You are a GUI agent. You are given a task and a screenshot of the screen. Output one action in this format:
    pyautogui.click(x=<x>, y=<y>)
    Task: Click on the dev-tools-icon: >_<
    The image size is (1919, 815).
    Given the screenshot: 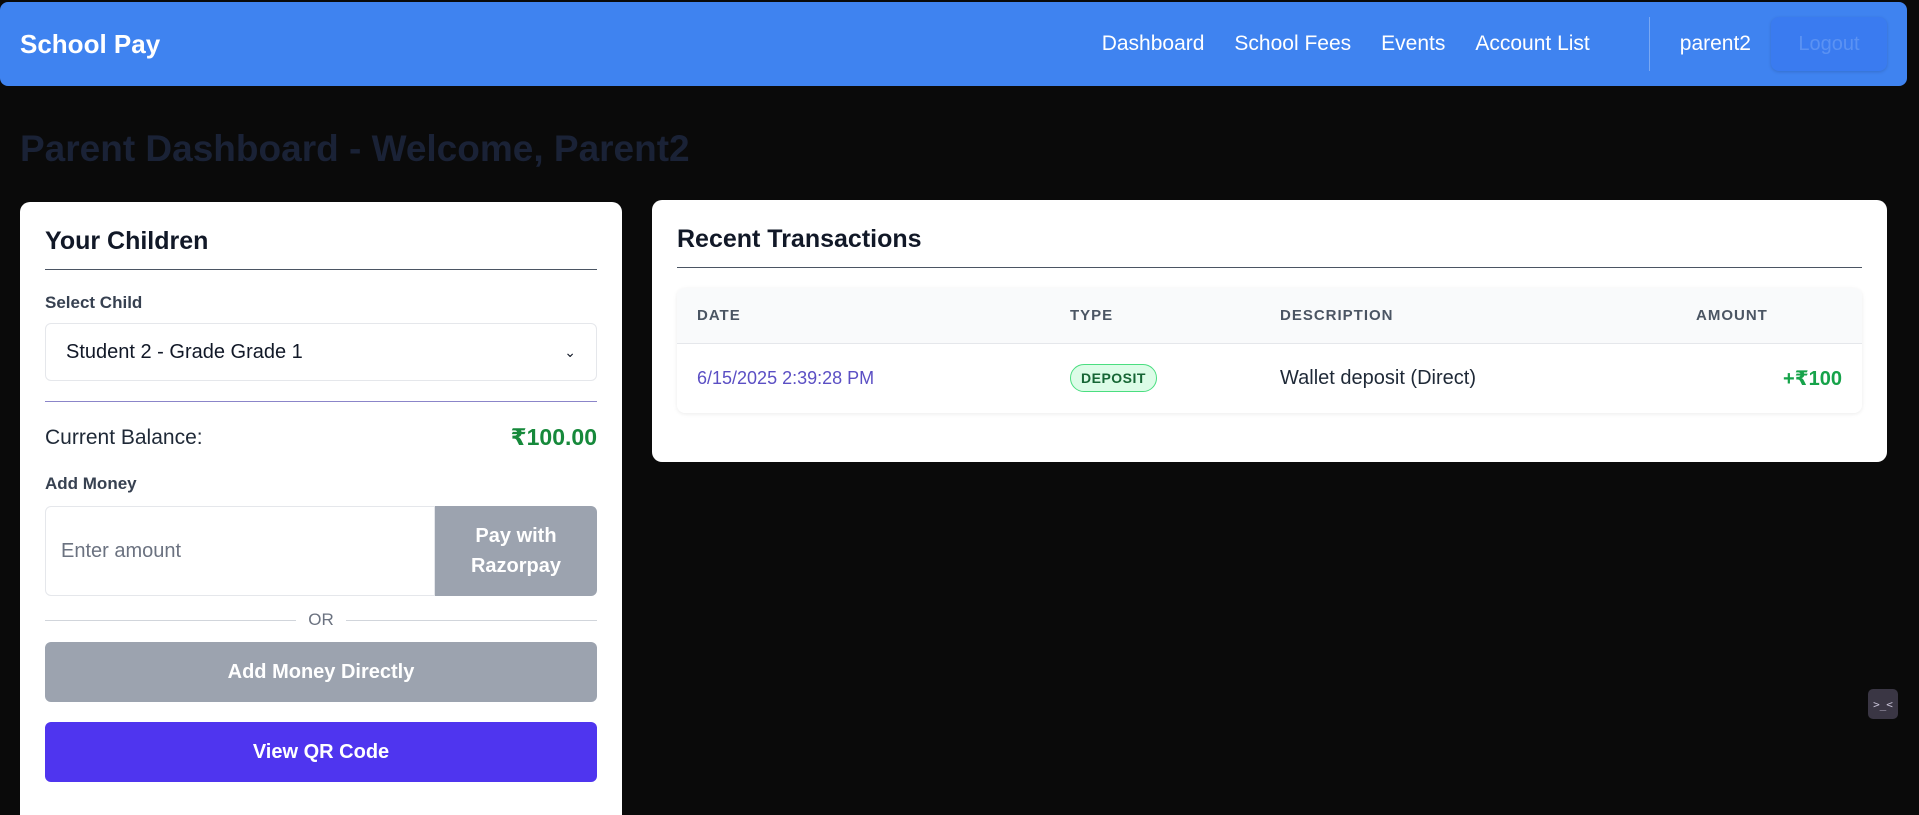 What is the action you would take?
    pyautogui.click(x=1883, y=704)
    